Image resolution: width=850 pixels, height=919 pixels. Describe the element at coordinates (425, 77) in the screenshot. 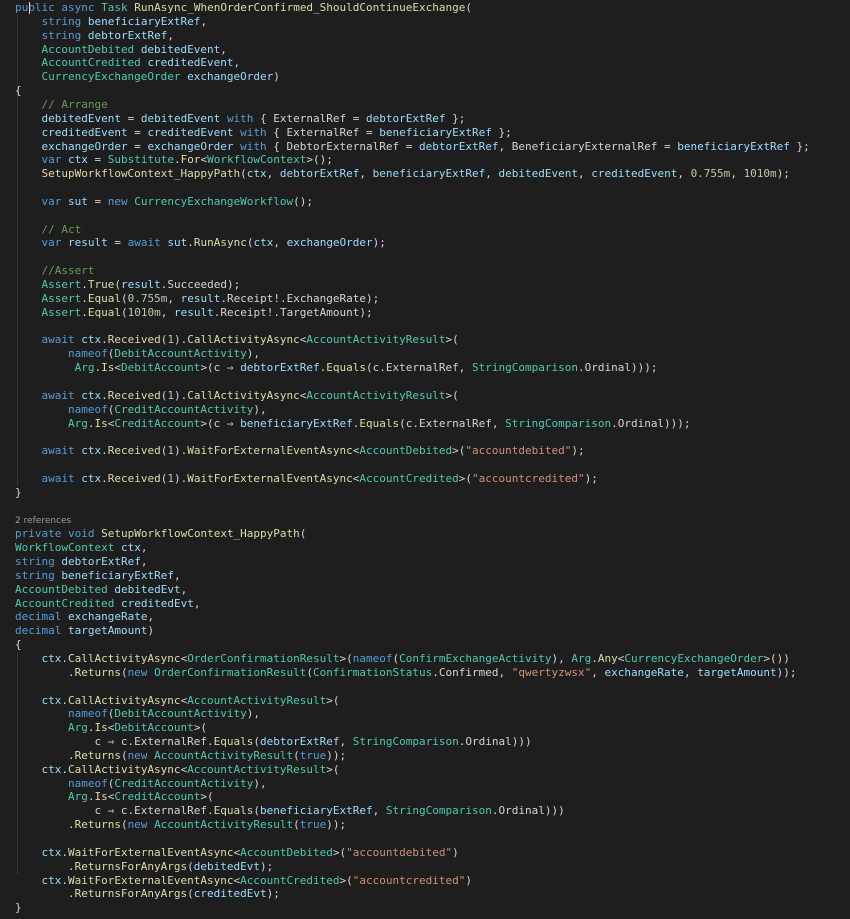

I see `code-line: CurrencyExchangeOrder exchangeOrder)` at that location.